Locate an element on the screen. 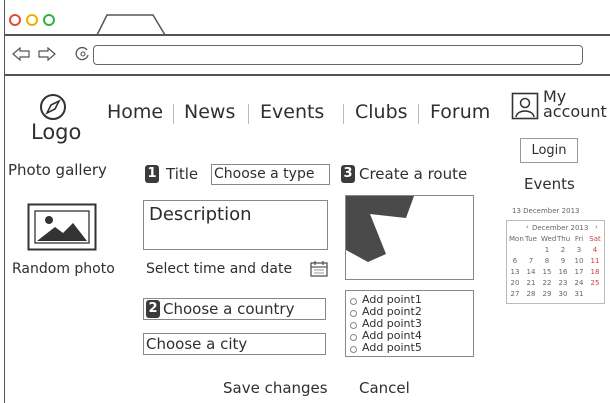 This screenshot has width=610, height=403. save-changes-button: Save changes is located at coordinates (275, 388).